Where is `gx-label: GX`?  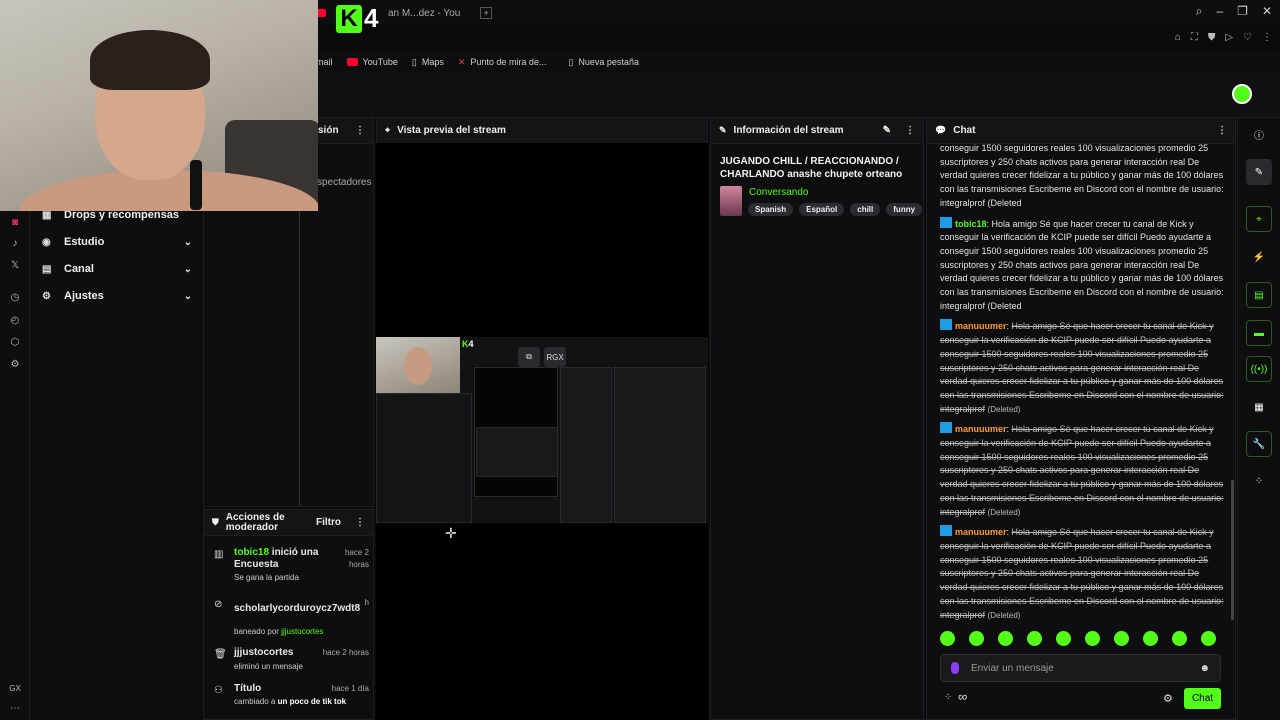 gx-label: GX is located at coordinates (15, 689).